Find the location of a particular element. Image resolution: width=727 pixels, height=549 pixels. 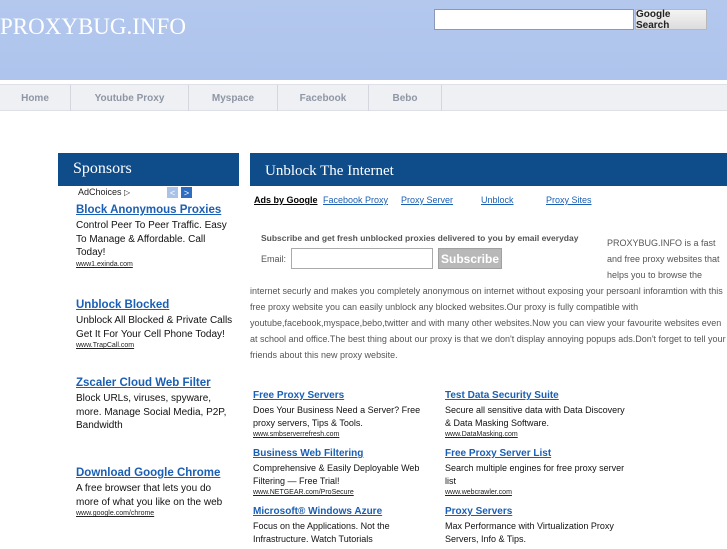

ad-link-facebook-proxy: Facebook Proxy is located at coordinates (355, 200).